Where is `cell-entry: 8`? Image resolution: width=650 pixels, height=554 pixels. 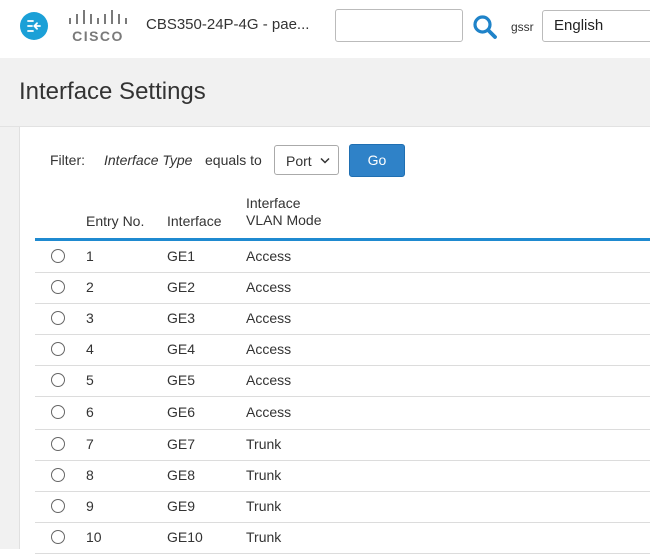 cell-entry: 8 is located at coordinates (90, 475).